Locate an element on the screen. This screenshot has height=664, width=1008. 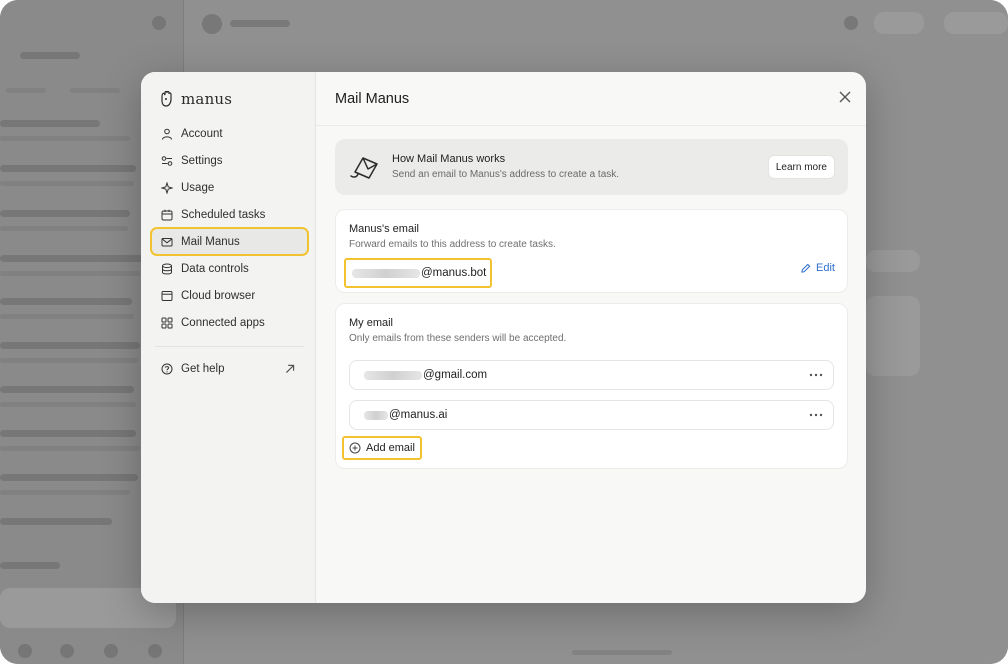
sender-domain: @manus.ai is located at coordinates (418, 415).